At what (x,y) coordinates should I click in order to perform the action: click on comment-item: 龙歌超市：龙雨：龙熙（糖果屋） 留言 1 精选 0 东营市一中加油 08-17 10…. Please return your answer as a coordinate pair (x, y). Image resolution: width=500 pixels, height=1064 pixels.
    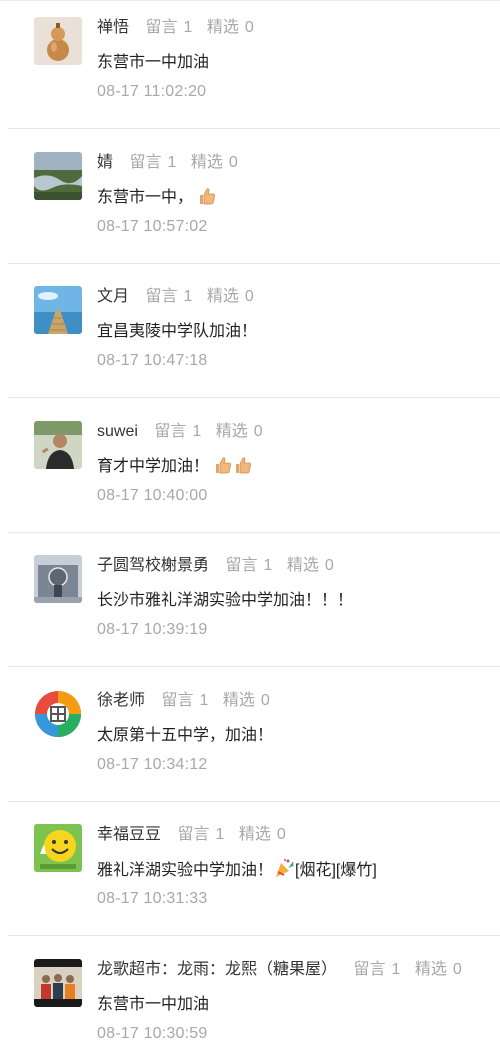
    Looking at the image, I should click on (250, 1003).